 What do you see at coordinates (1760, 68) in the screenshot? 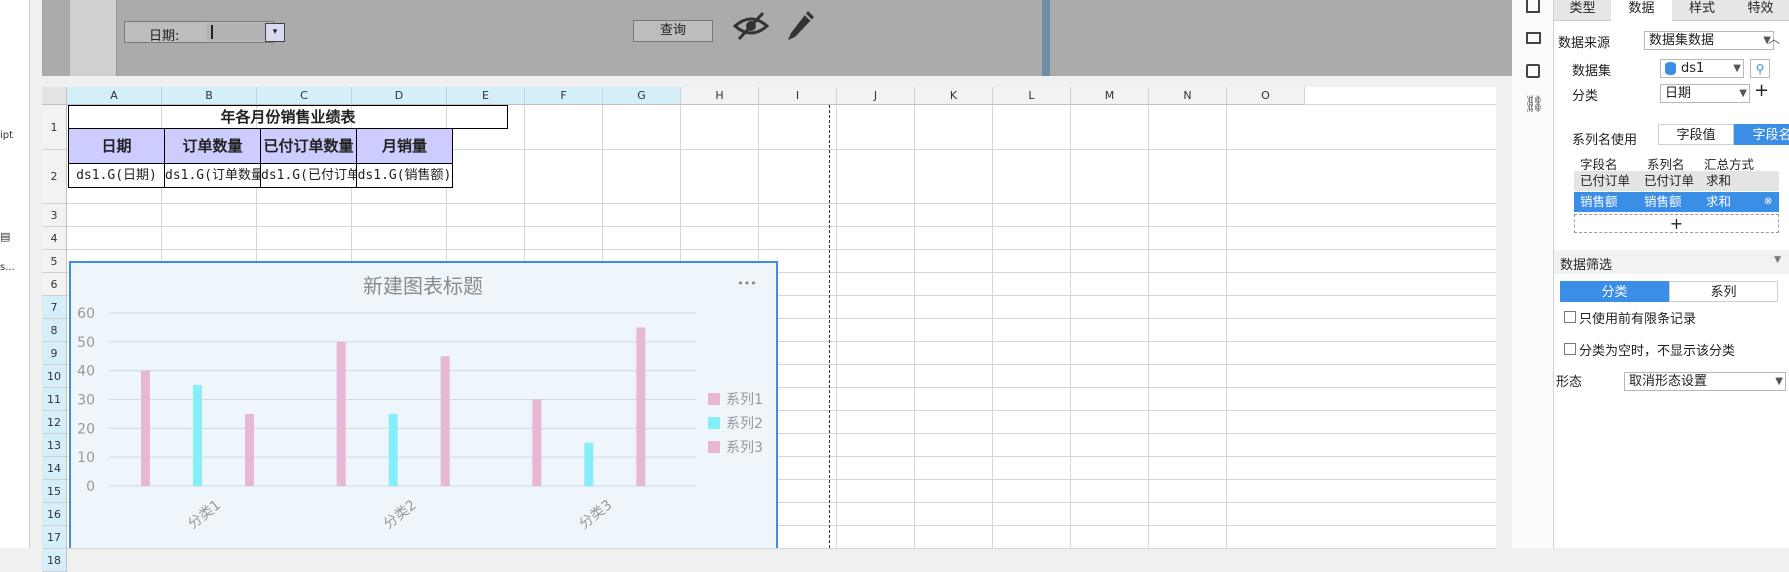
I see `search-icon: ⚲` at bounding box center [1760, 68].